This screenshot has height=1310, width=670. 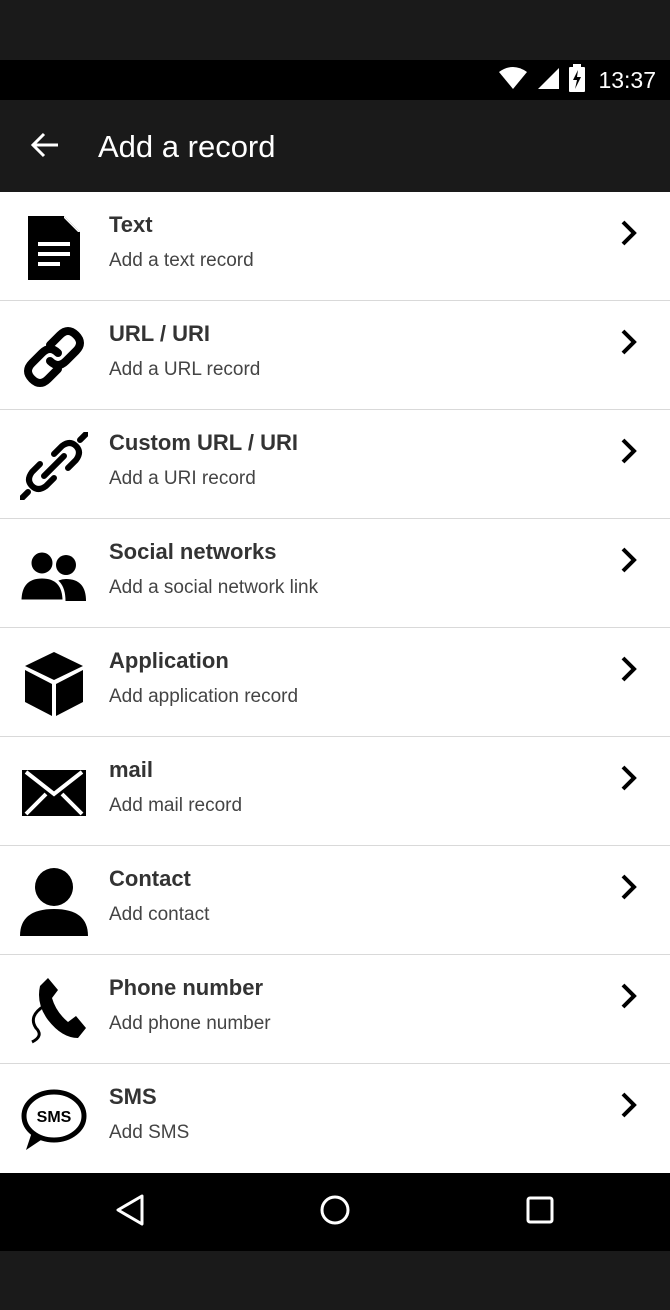 I want to click on status-bar: 13:37, so click(x=335, y=80).